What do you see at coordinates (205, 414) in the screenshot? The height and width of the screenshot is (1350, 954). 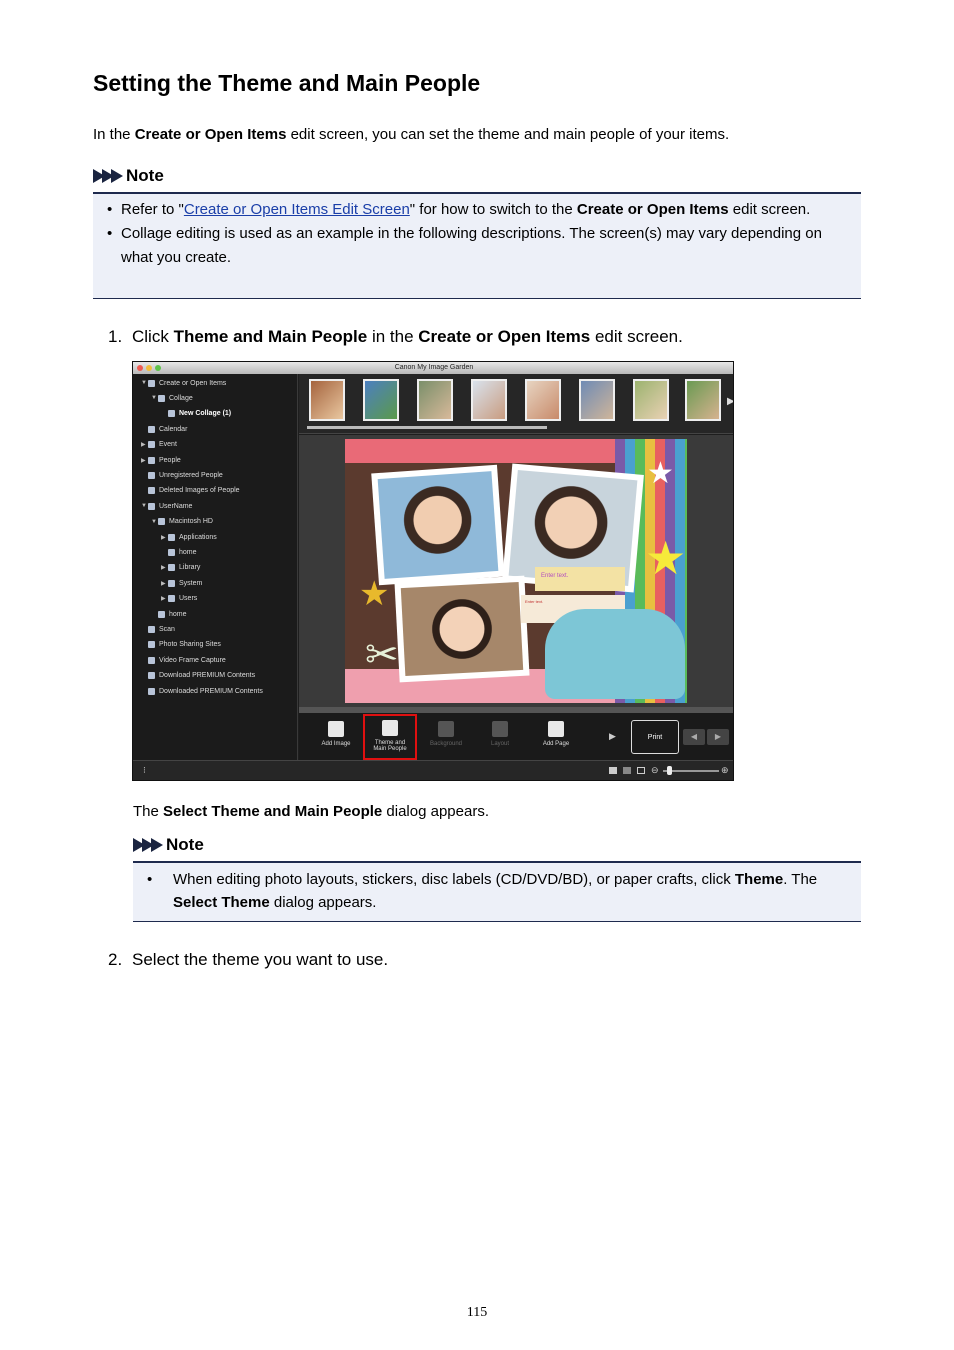 I see `sidebar-item-label: New Collage (1)` at bounding box center [205, 414].